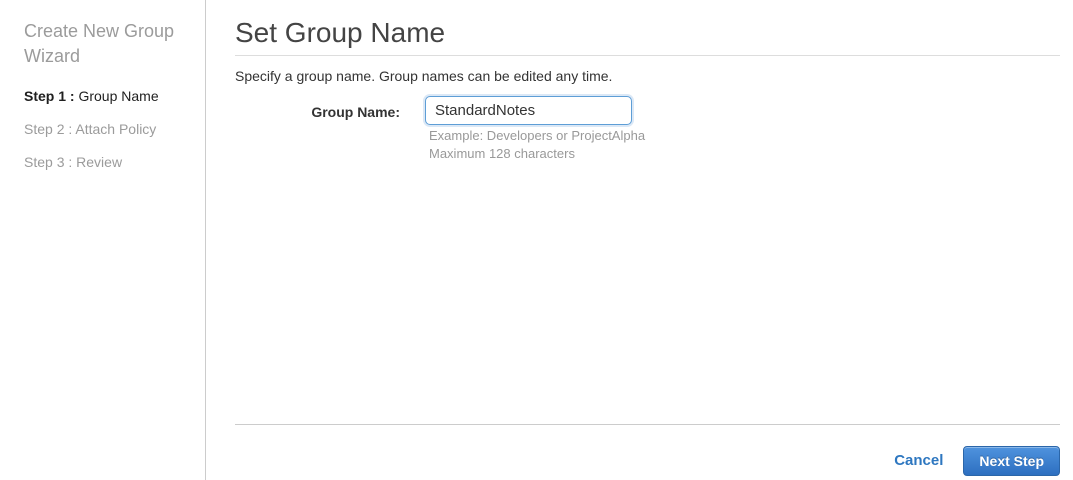  What do you see at coordinates (355, 112) in the screenshot?
I see `group-name-label: Group Name:` at bounding box center [355, 112].